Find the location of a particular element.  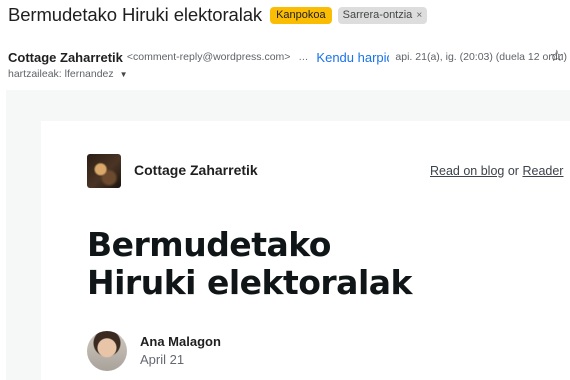

read-links: Read on blog or Reader is located at coordinates (496, 171).